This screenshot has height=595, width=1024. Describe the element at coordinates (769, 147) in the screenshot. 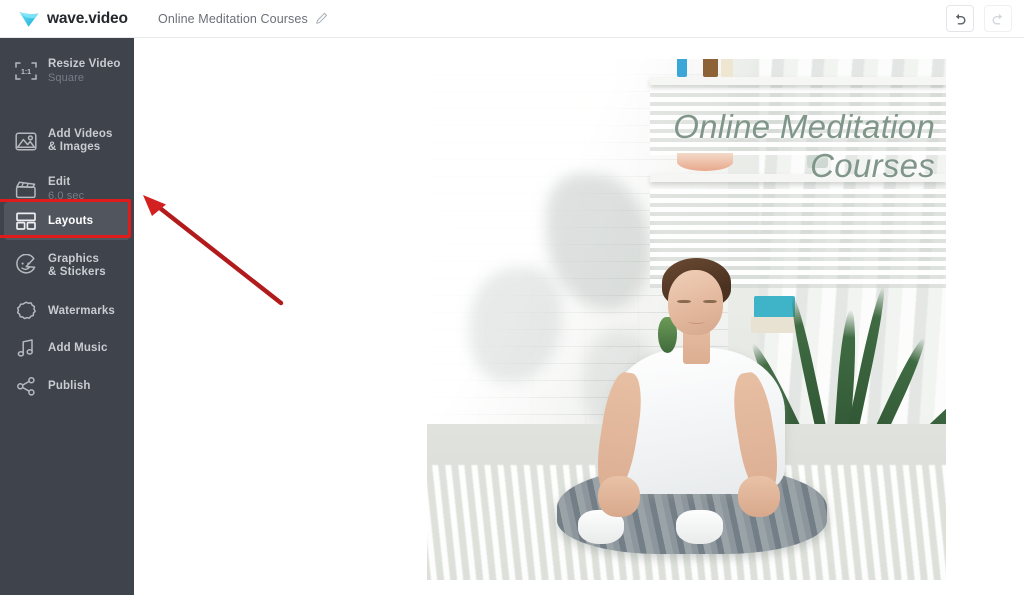

I see `overlay-headline: Online Meditation Courses` at that location.